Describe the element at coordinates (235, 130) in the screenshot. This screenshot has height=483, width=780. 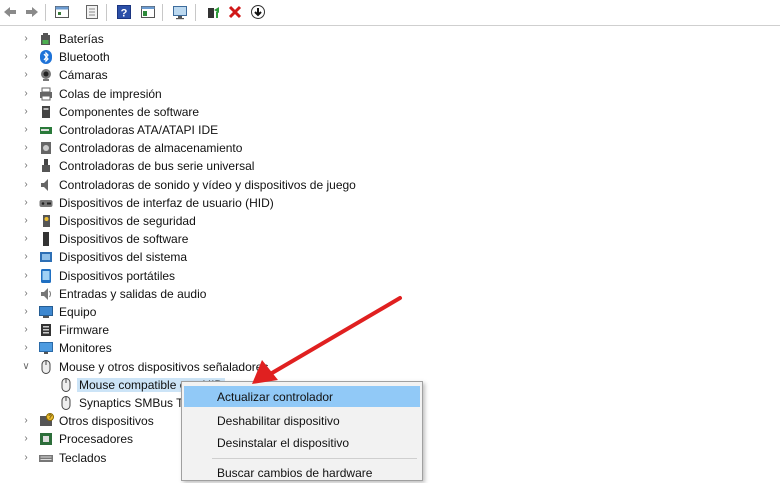
I see `tree-item: › Controladoras ATA/ATAPI IDE` at that location.